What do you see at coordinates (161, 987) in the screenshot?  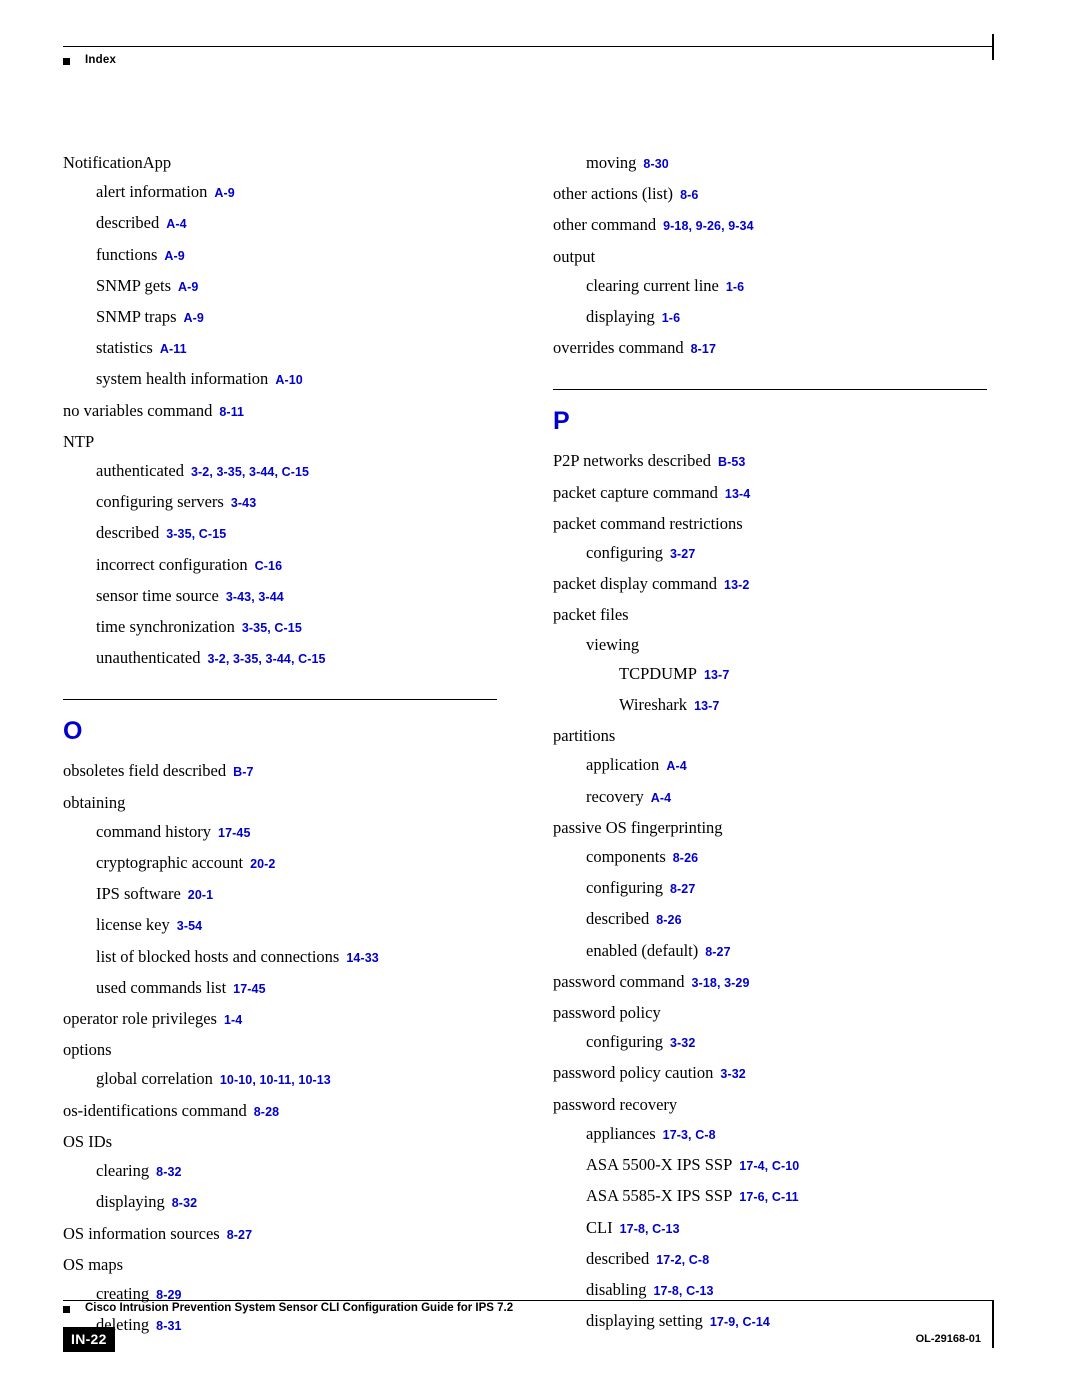 I see `index-entry-label: used commands list` at bounding box center [161, 987].